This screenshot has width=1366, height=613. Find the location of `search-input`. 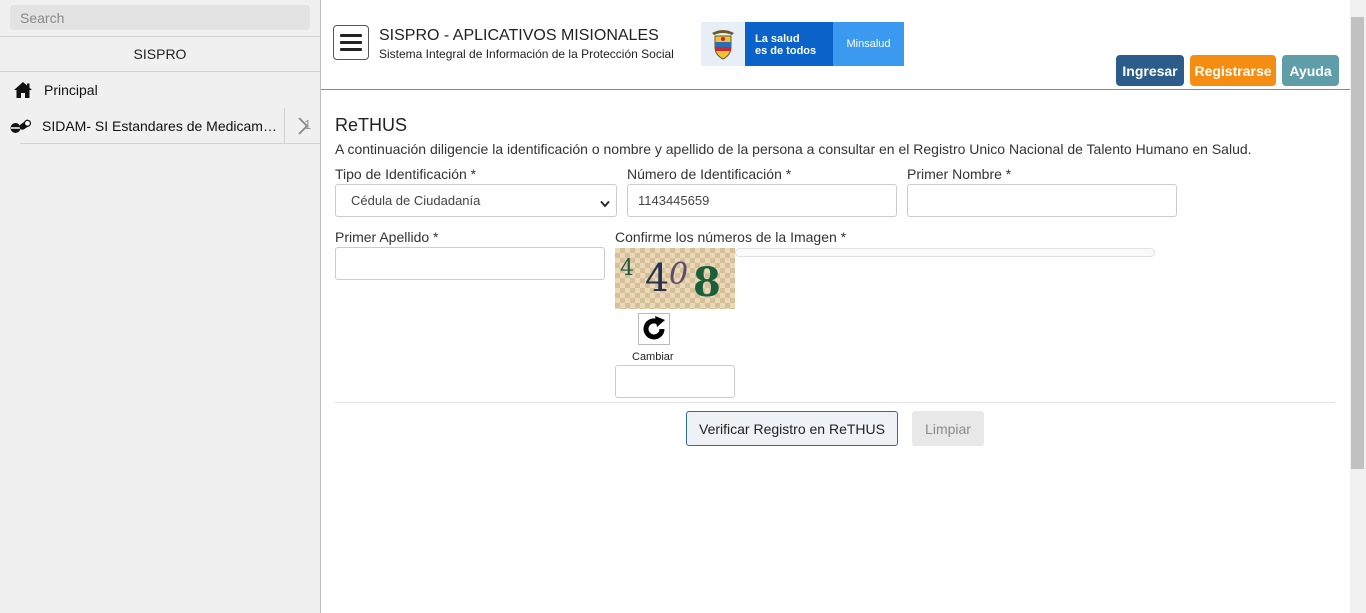

search-input is located at coordinates (160, 17).